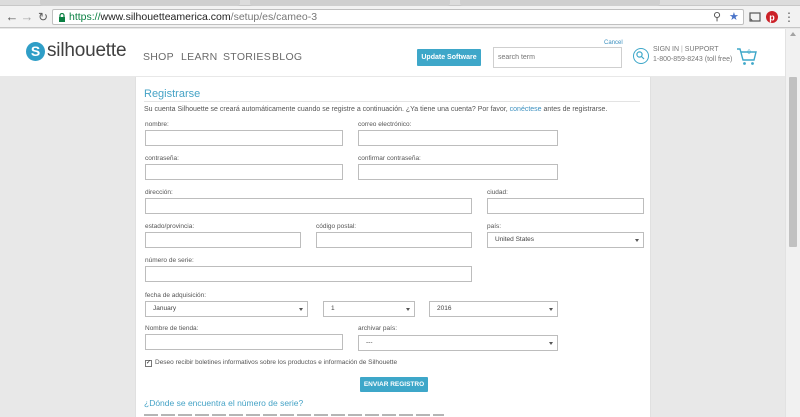  Describe the element at coordinates (497, 192) in the screenshot. I see `city-label: ciudad:` at that location.